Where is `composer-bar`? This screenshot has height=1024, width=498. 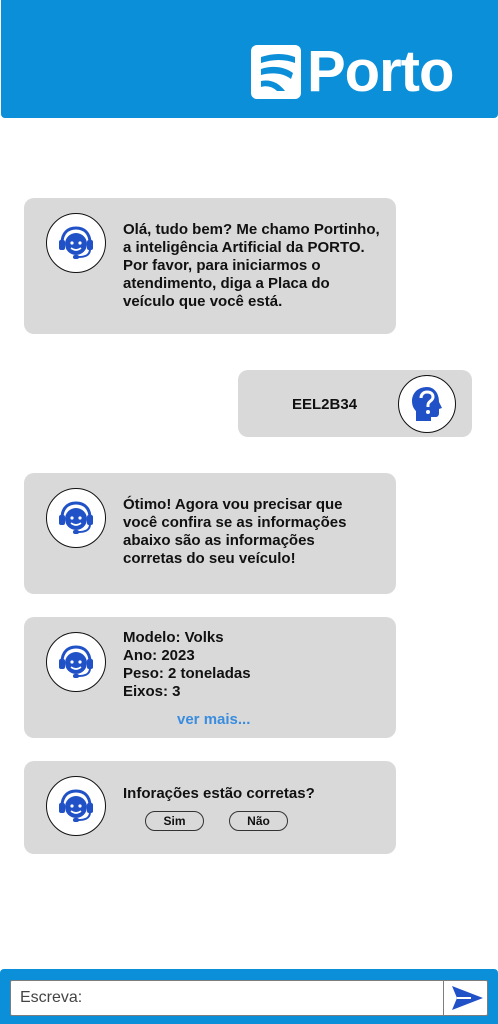 composer-bar is located at coordinates (249, 996).